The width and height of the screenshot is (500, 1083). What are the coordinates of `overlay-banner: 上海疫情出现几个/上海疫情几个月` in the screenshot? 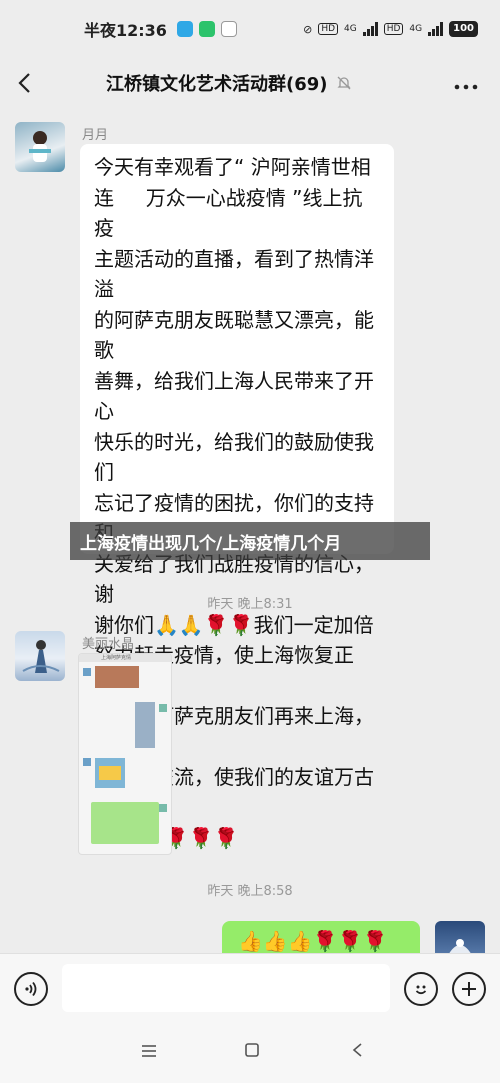 It's located at (250, 541).